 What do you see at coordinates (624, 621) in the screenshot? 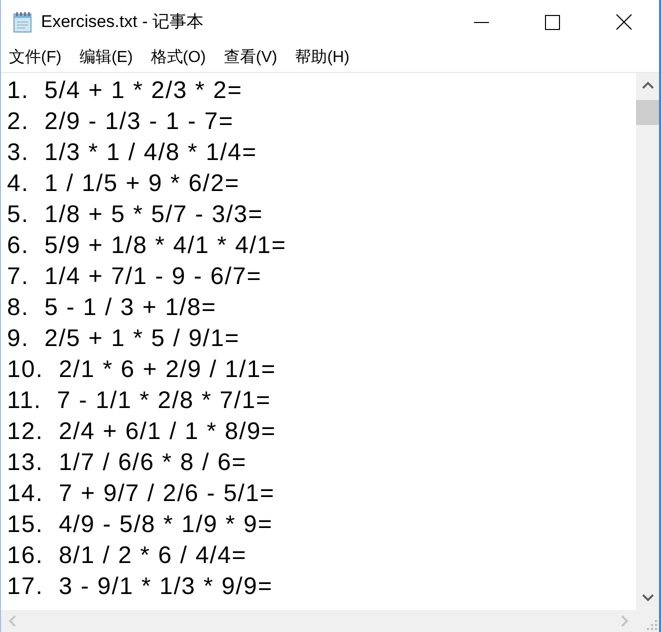
I see `chevron-right-icon` at bounding box center [624, 621].